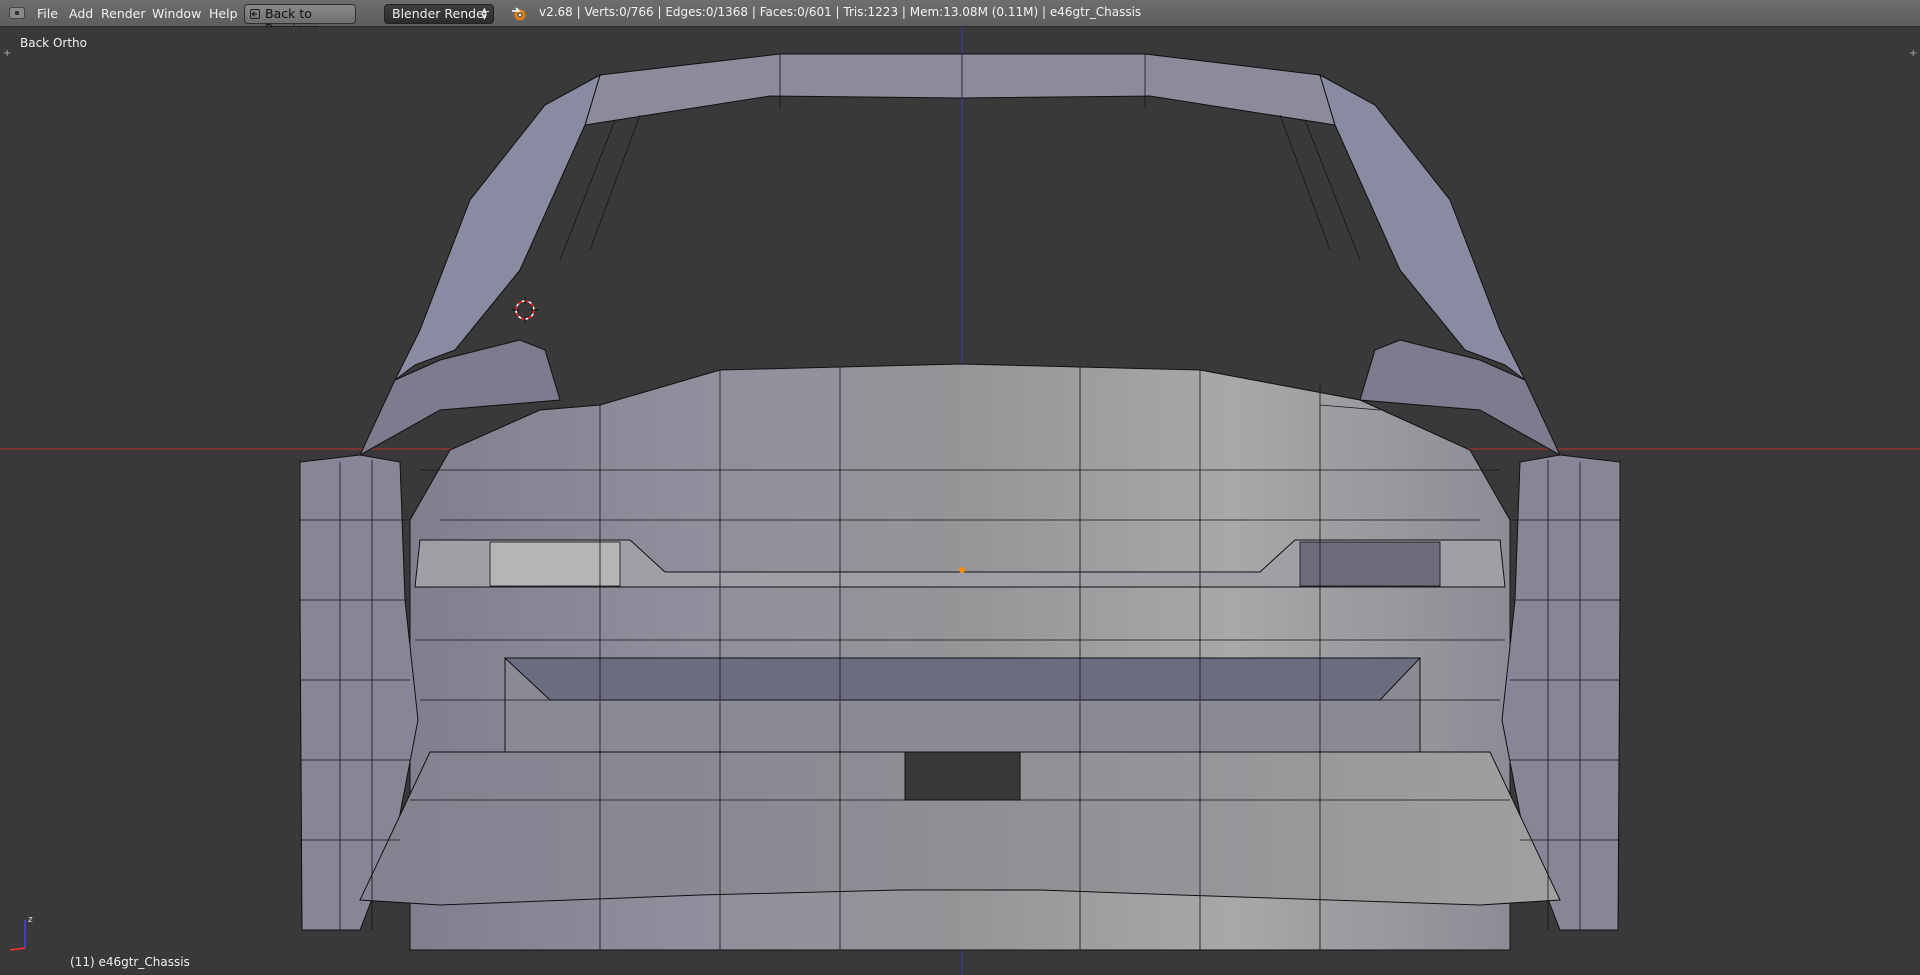  I want to click on region-toggle-right-icon: +, so click(1913, 54).